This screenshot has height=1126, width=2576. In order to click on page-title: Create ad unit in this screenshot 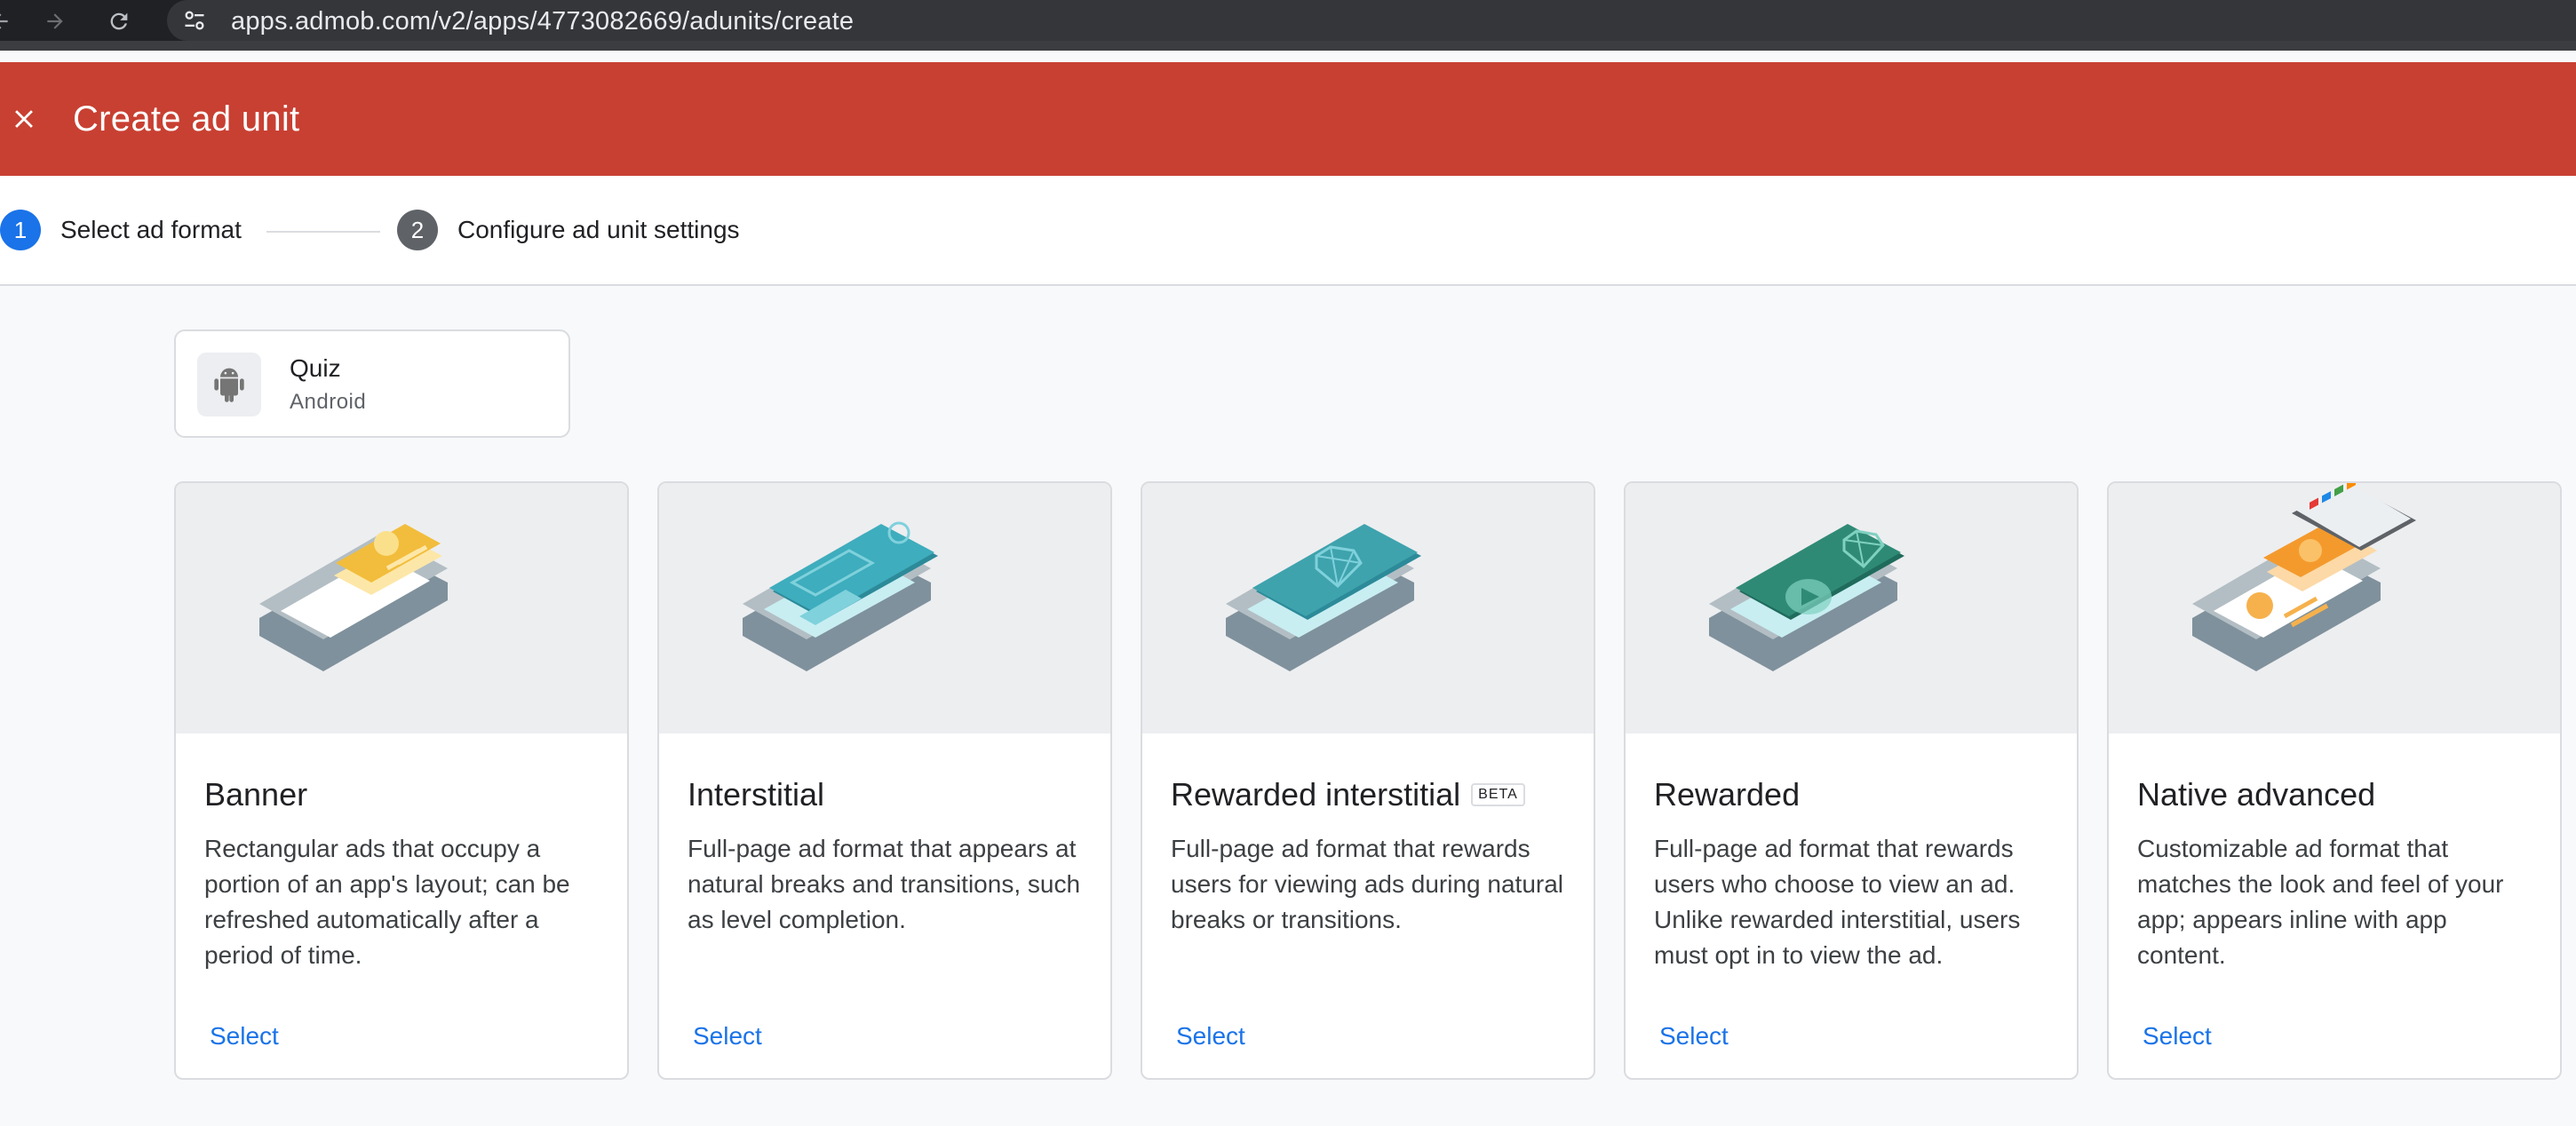, I will do `click(186, 119)`.